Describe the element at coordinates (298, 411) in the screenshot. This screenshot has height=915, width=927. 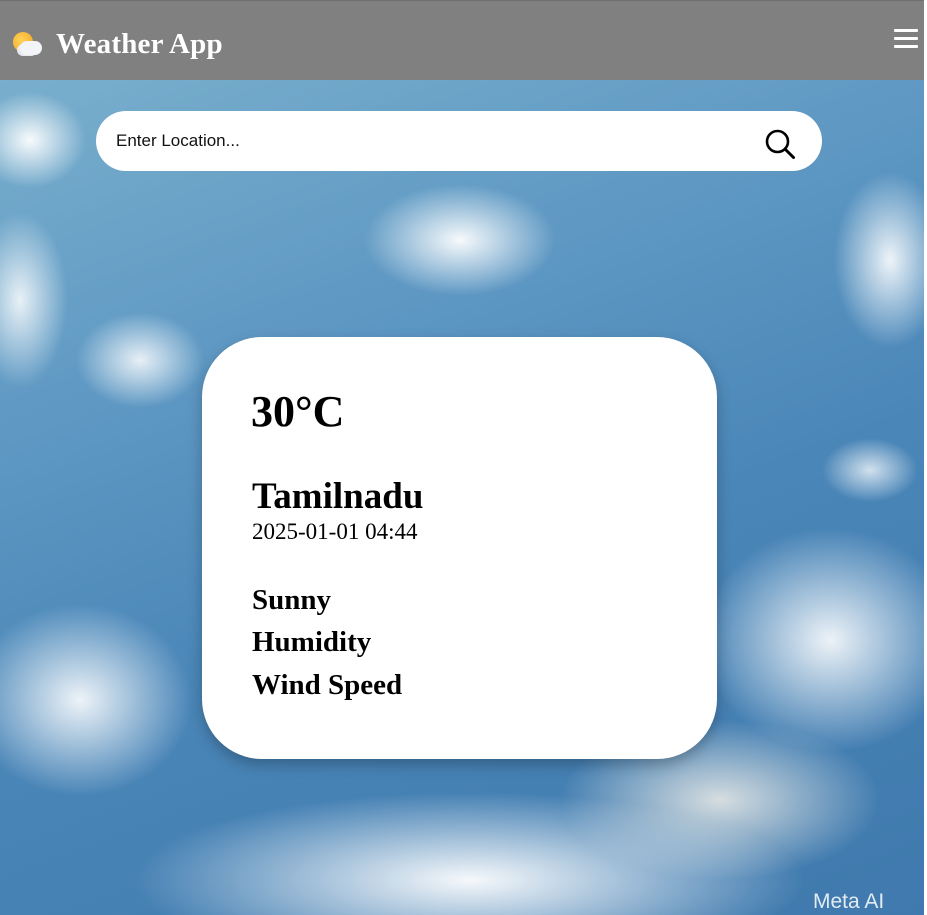
I see `temperature-value: 30°C` at that location.